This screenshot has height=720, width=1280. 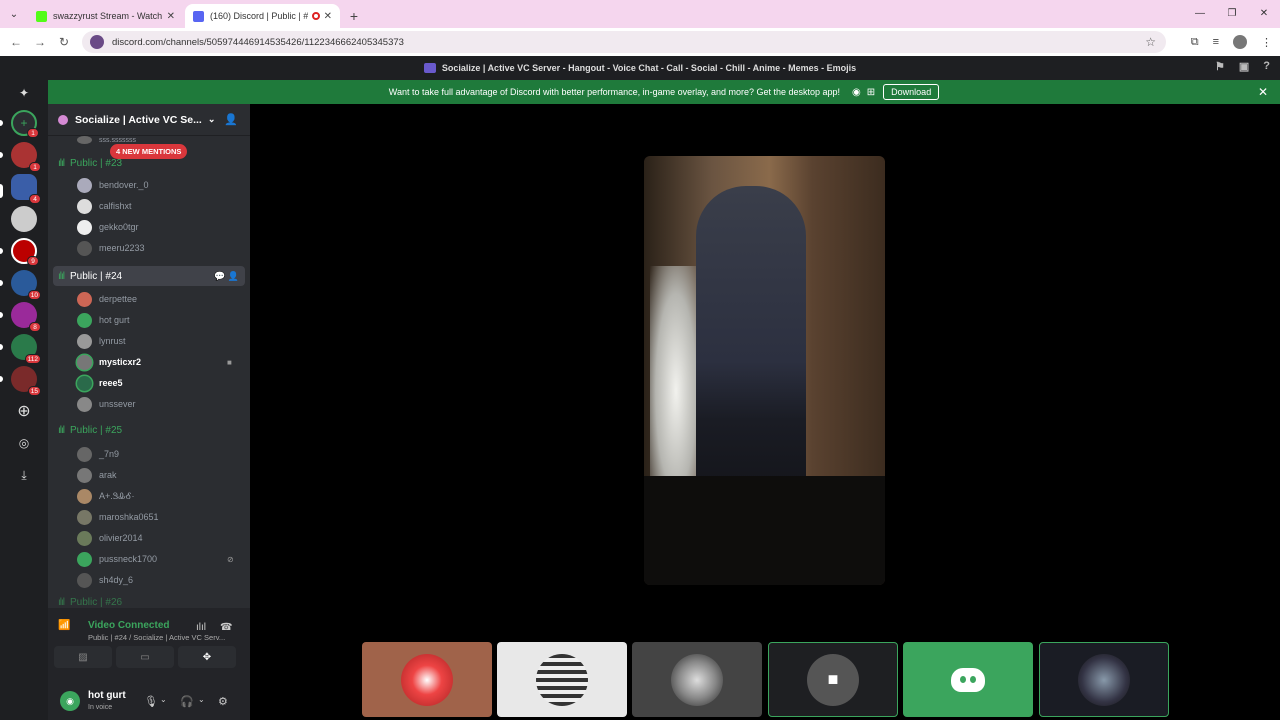 I want to click on participant-avatar, so click(x=697, y=679).